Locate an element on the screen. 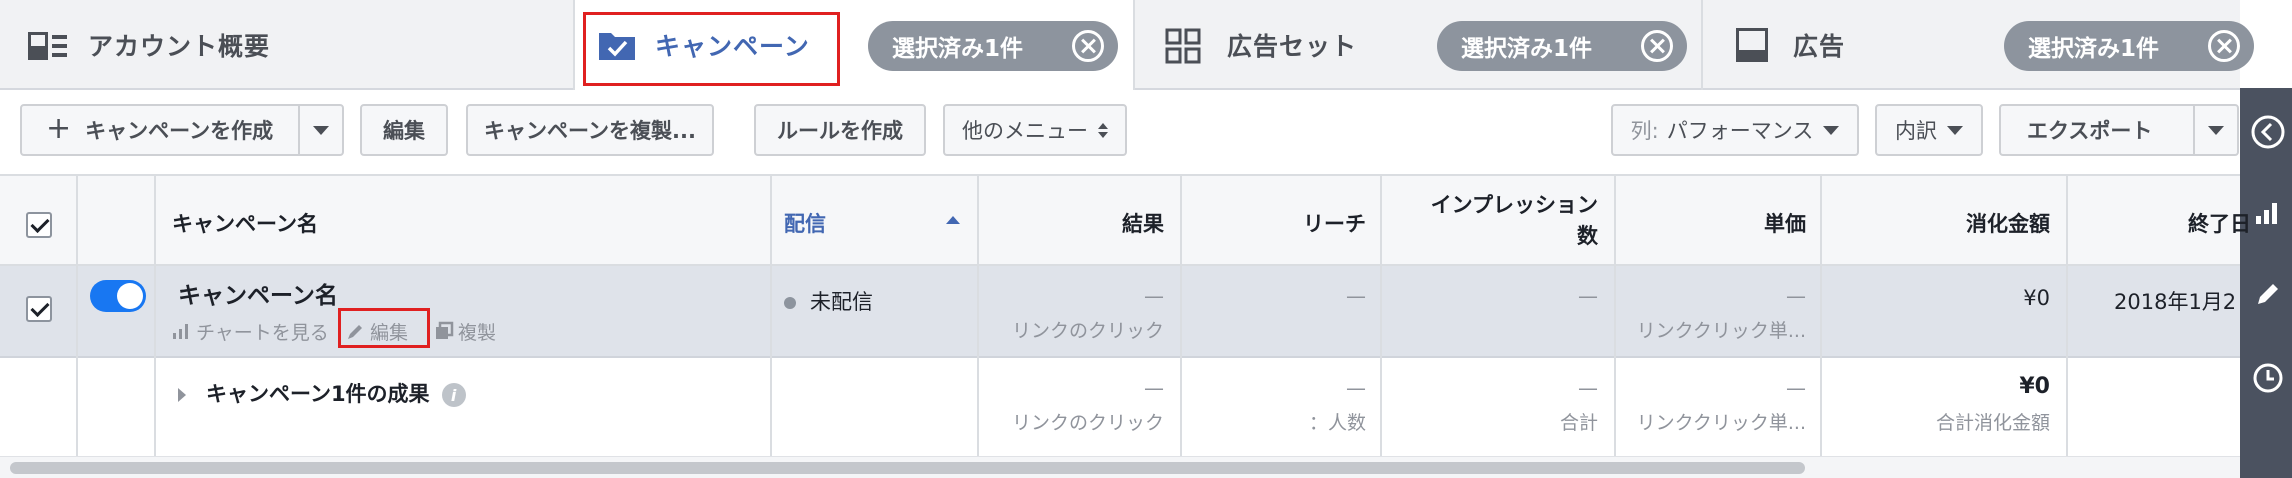  header-spend: 消化金額 is located at coordinates (1945, 223).